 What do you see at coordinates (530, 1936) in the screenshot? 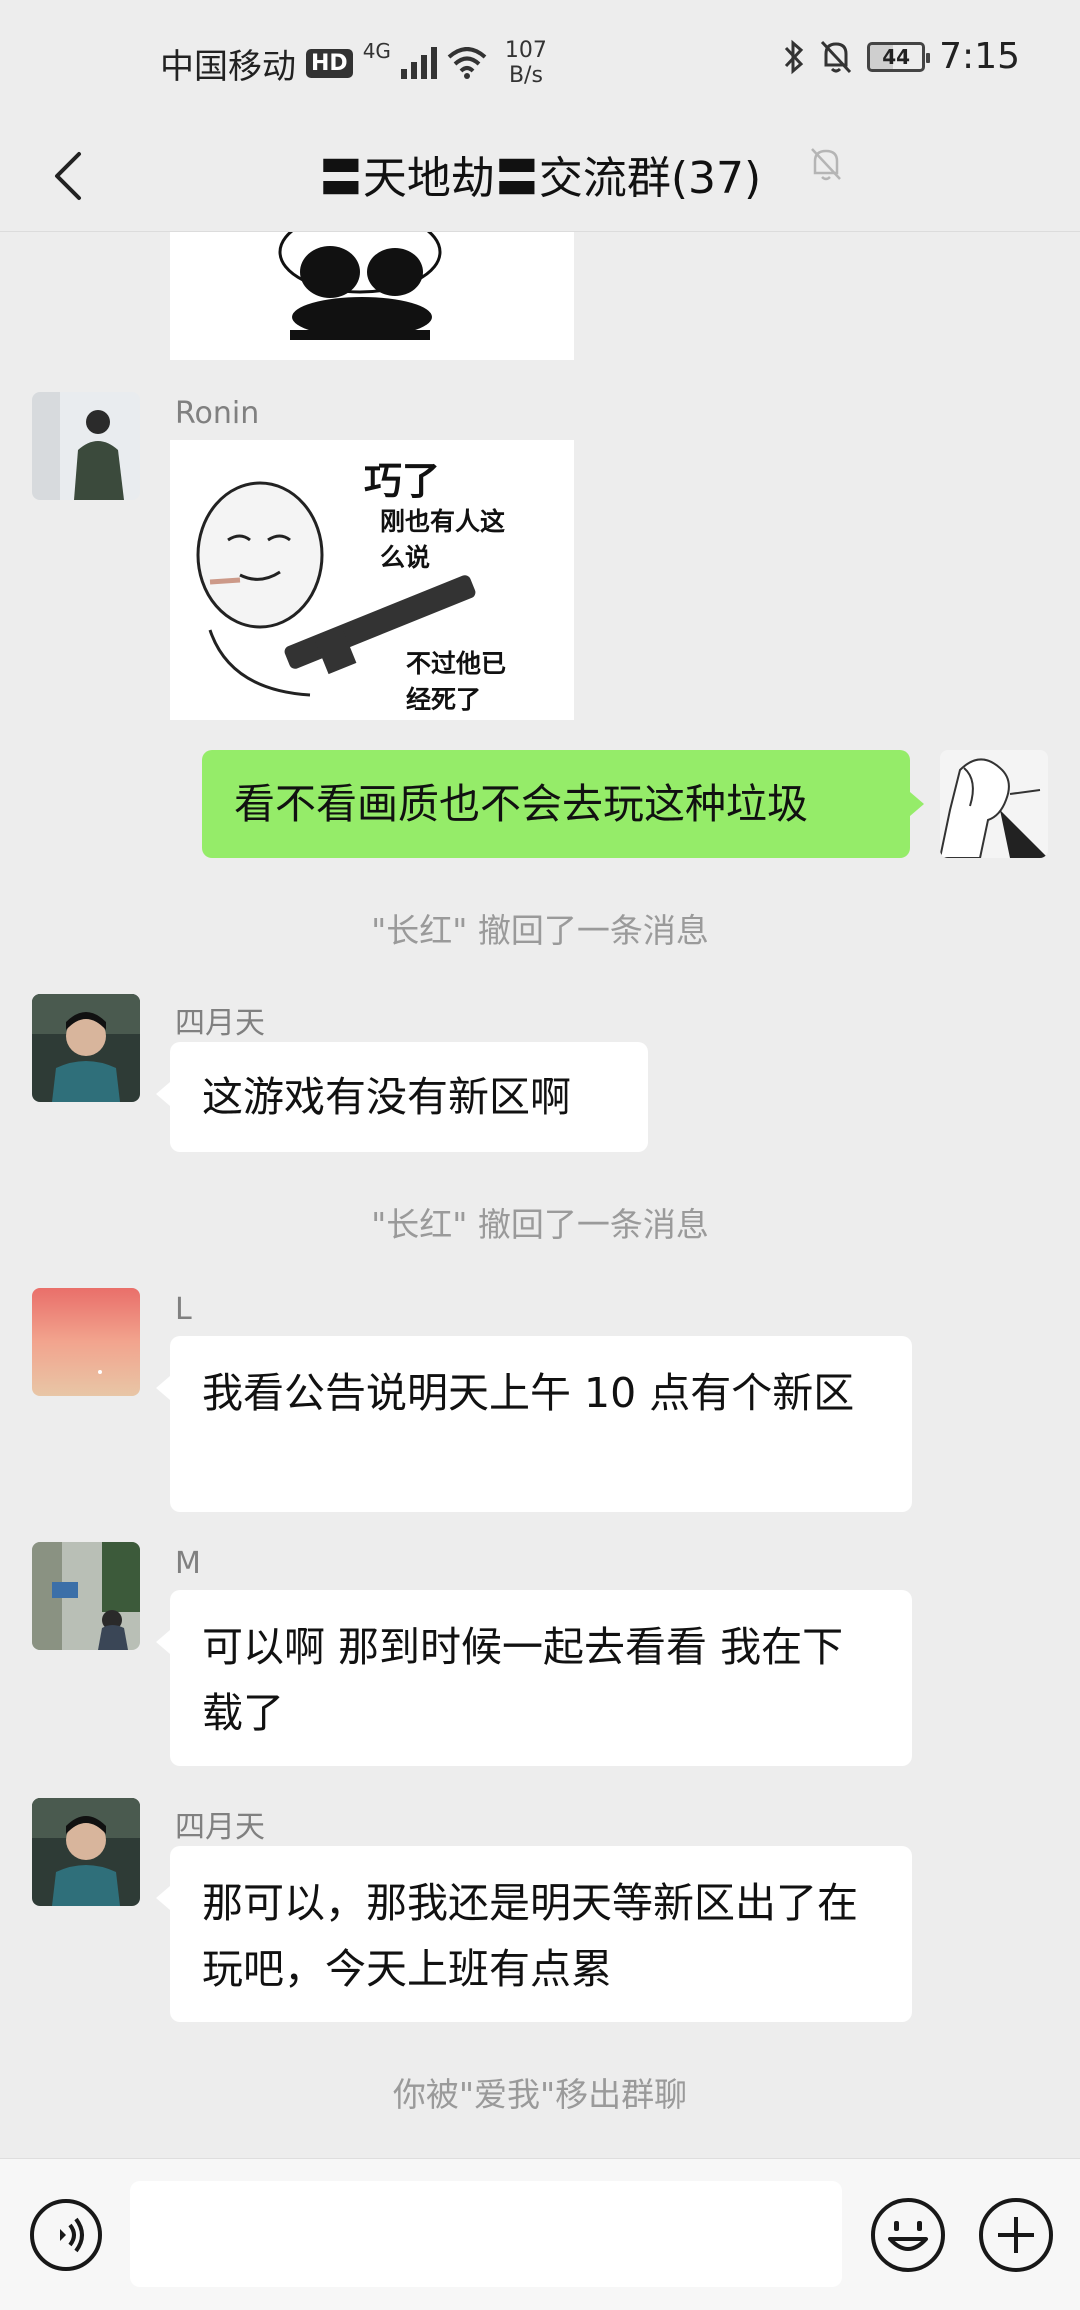
I see `message-text: 那可以，那我还是明天等新区出了在玩吧，今天上班有点累` at bounding box center [530, 1936].